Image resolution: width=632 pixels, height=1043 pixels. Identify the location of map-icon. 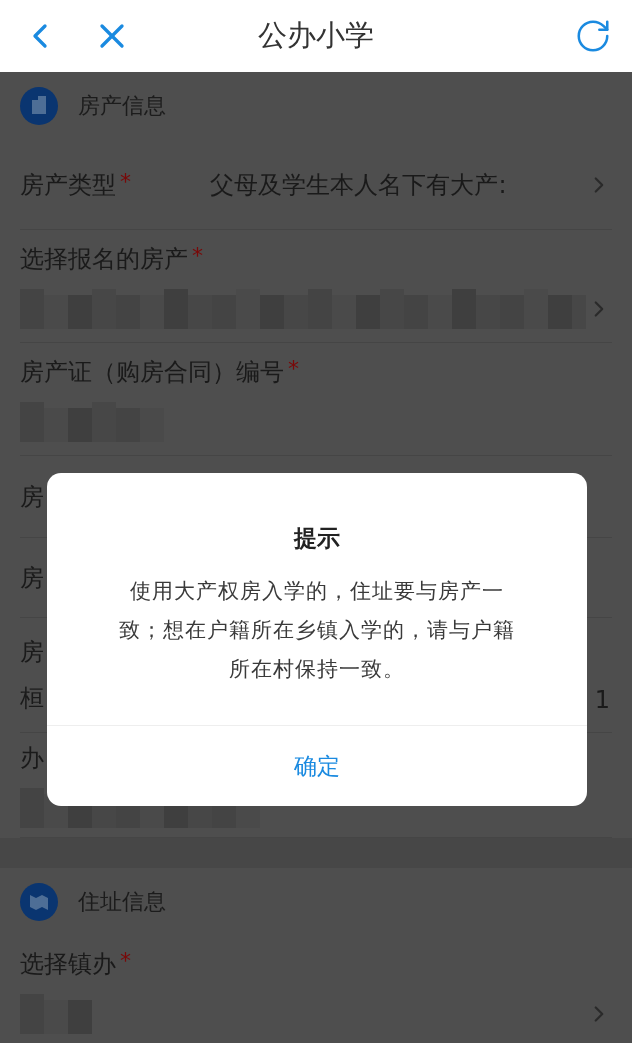
(39, 902).